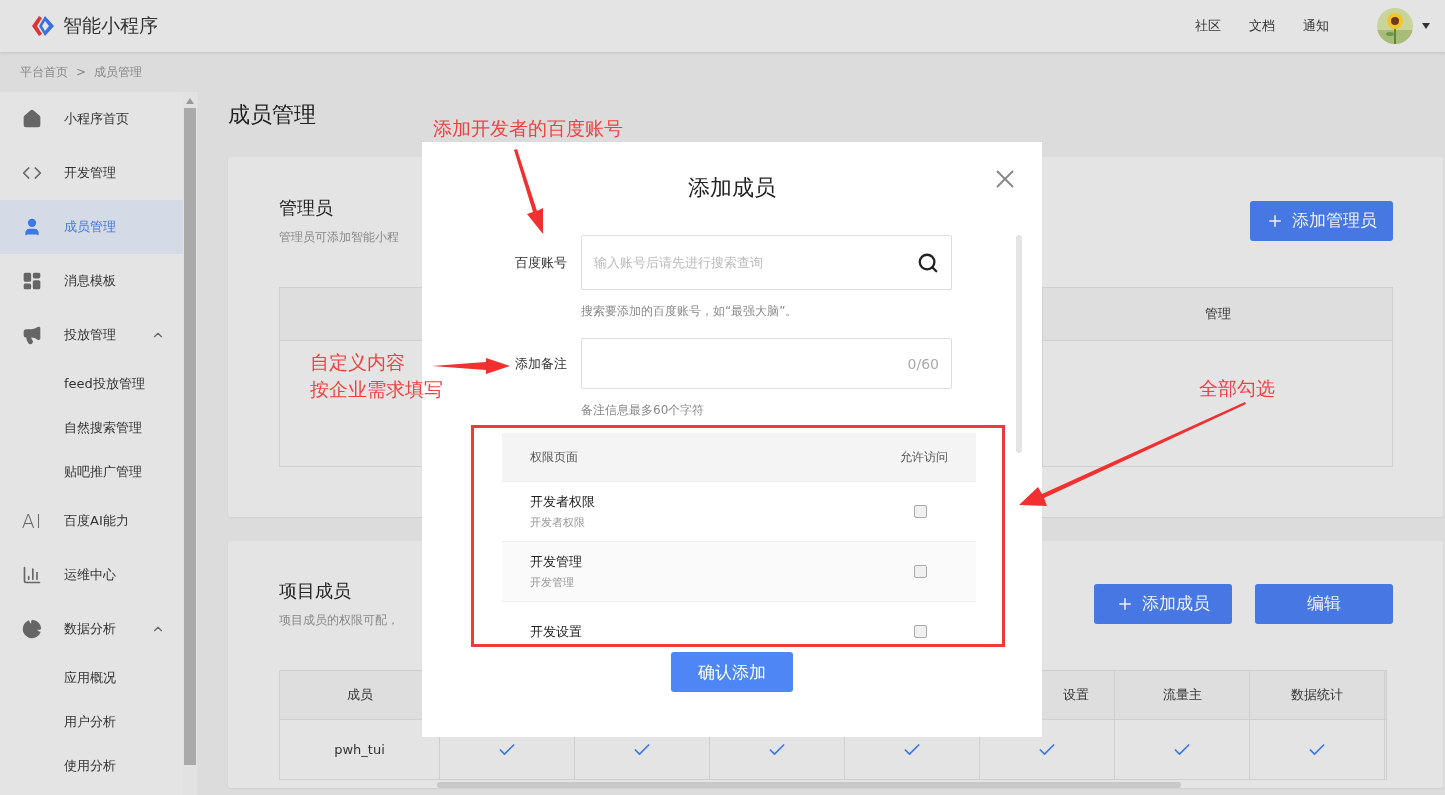  I want to click on section-title: 管理员, so click(306, 208).